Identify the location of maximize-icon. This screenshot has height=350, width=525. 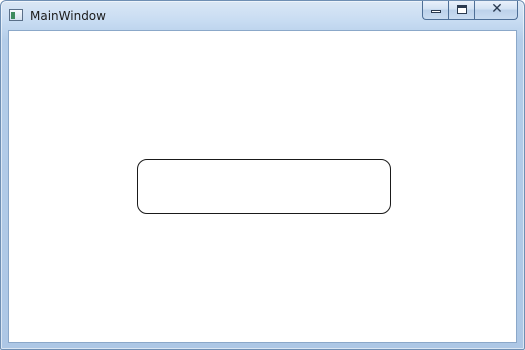
(462, 9).